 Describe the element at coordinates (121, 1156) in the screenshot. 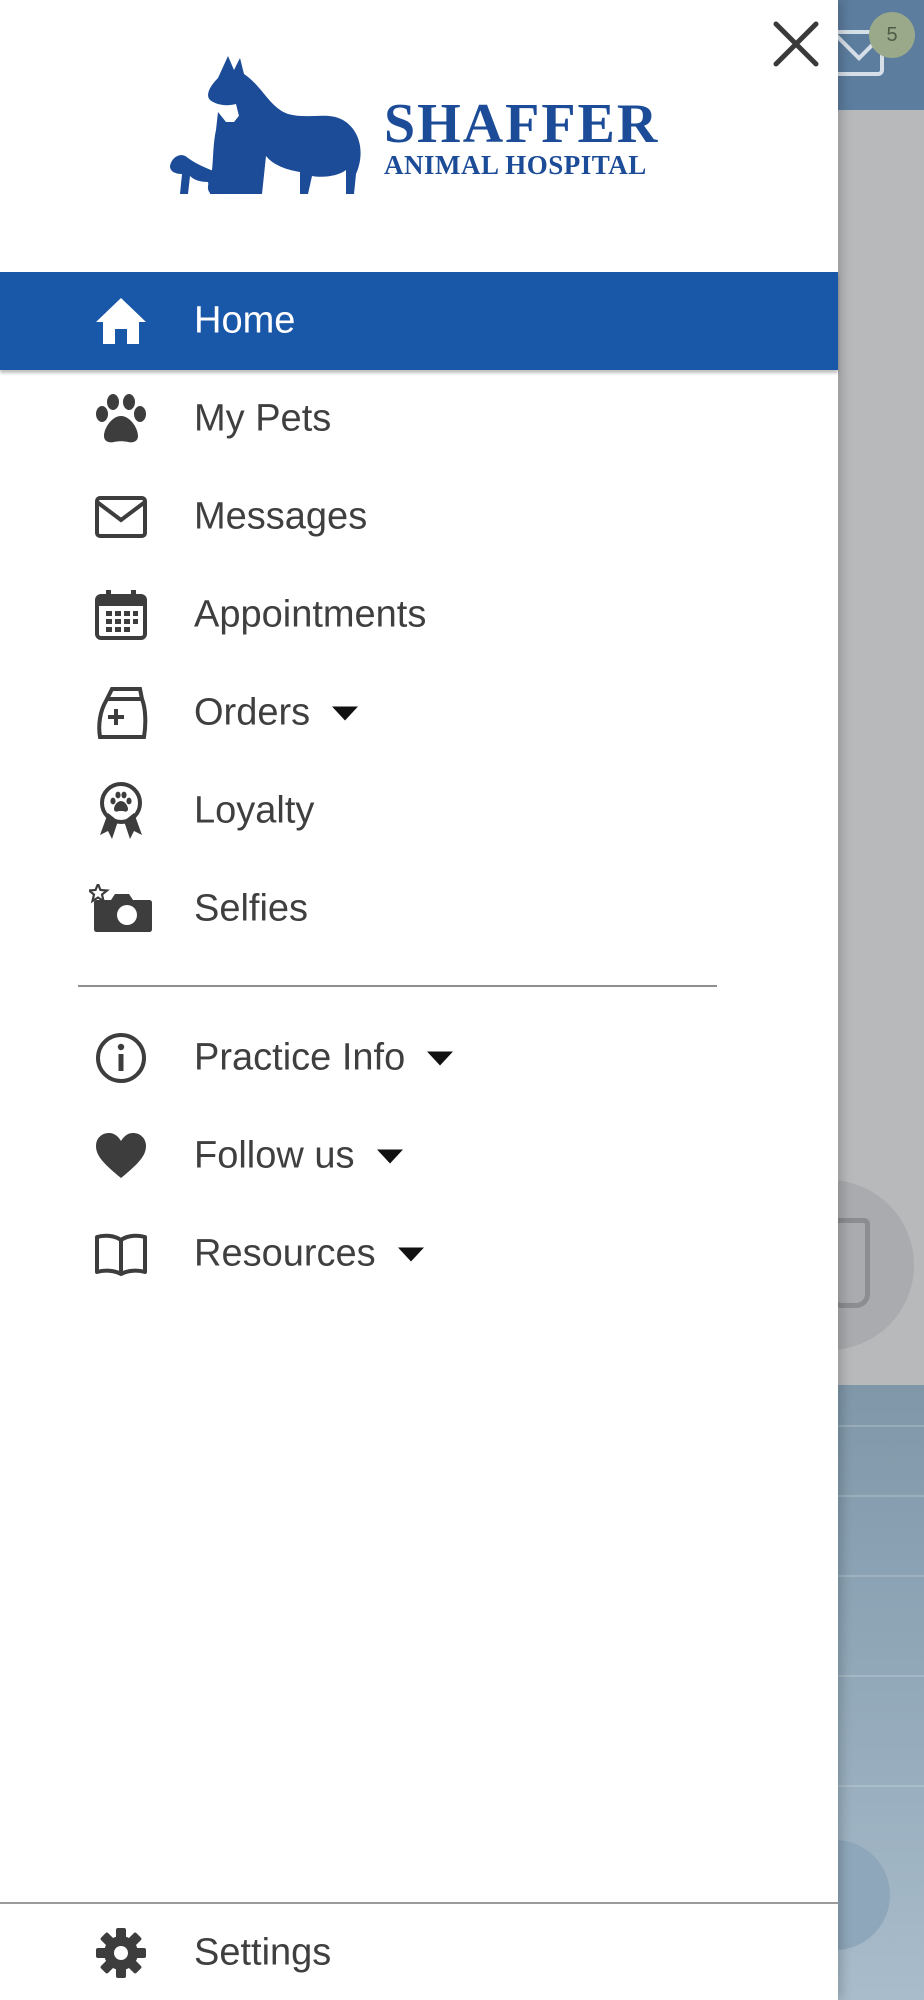

I see `heart-icon` at that location.